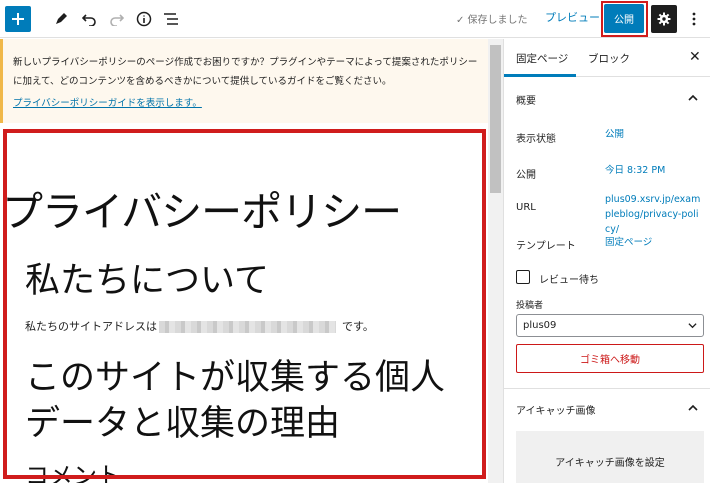  I want to click on author-selected-value: plus09, so click(540, 325).